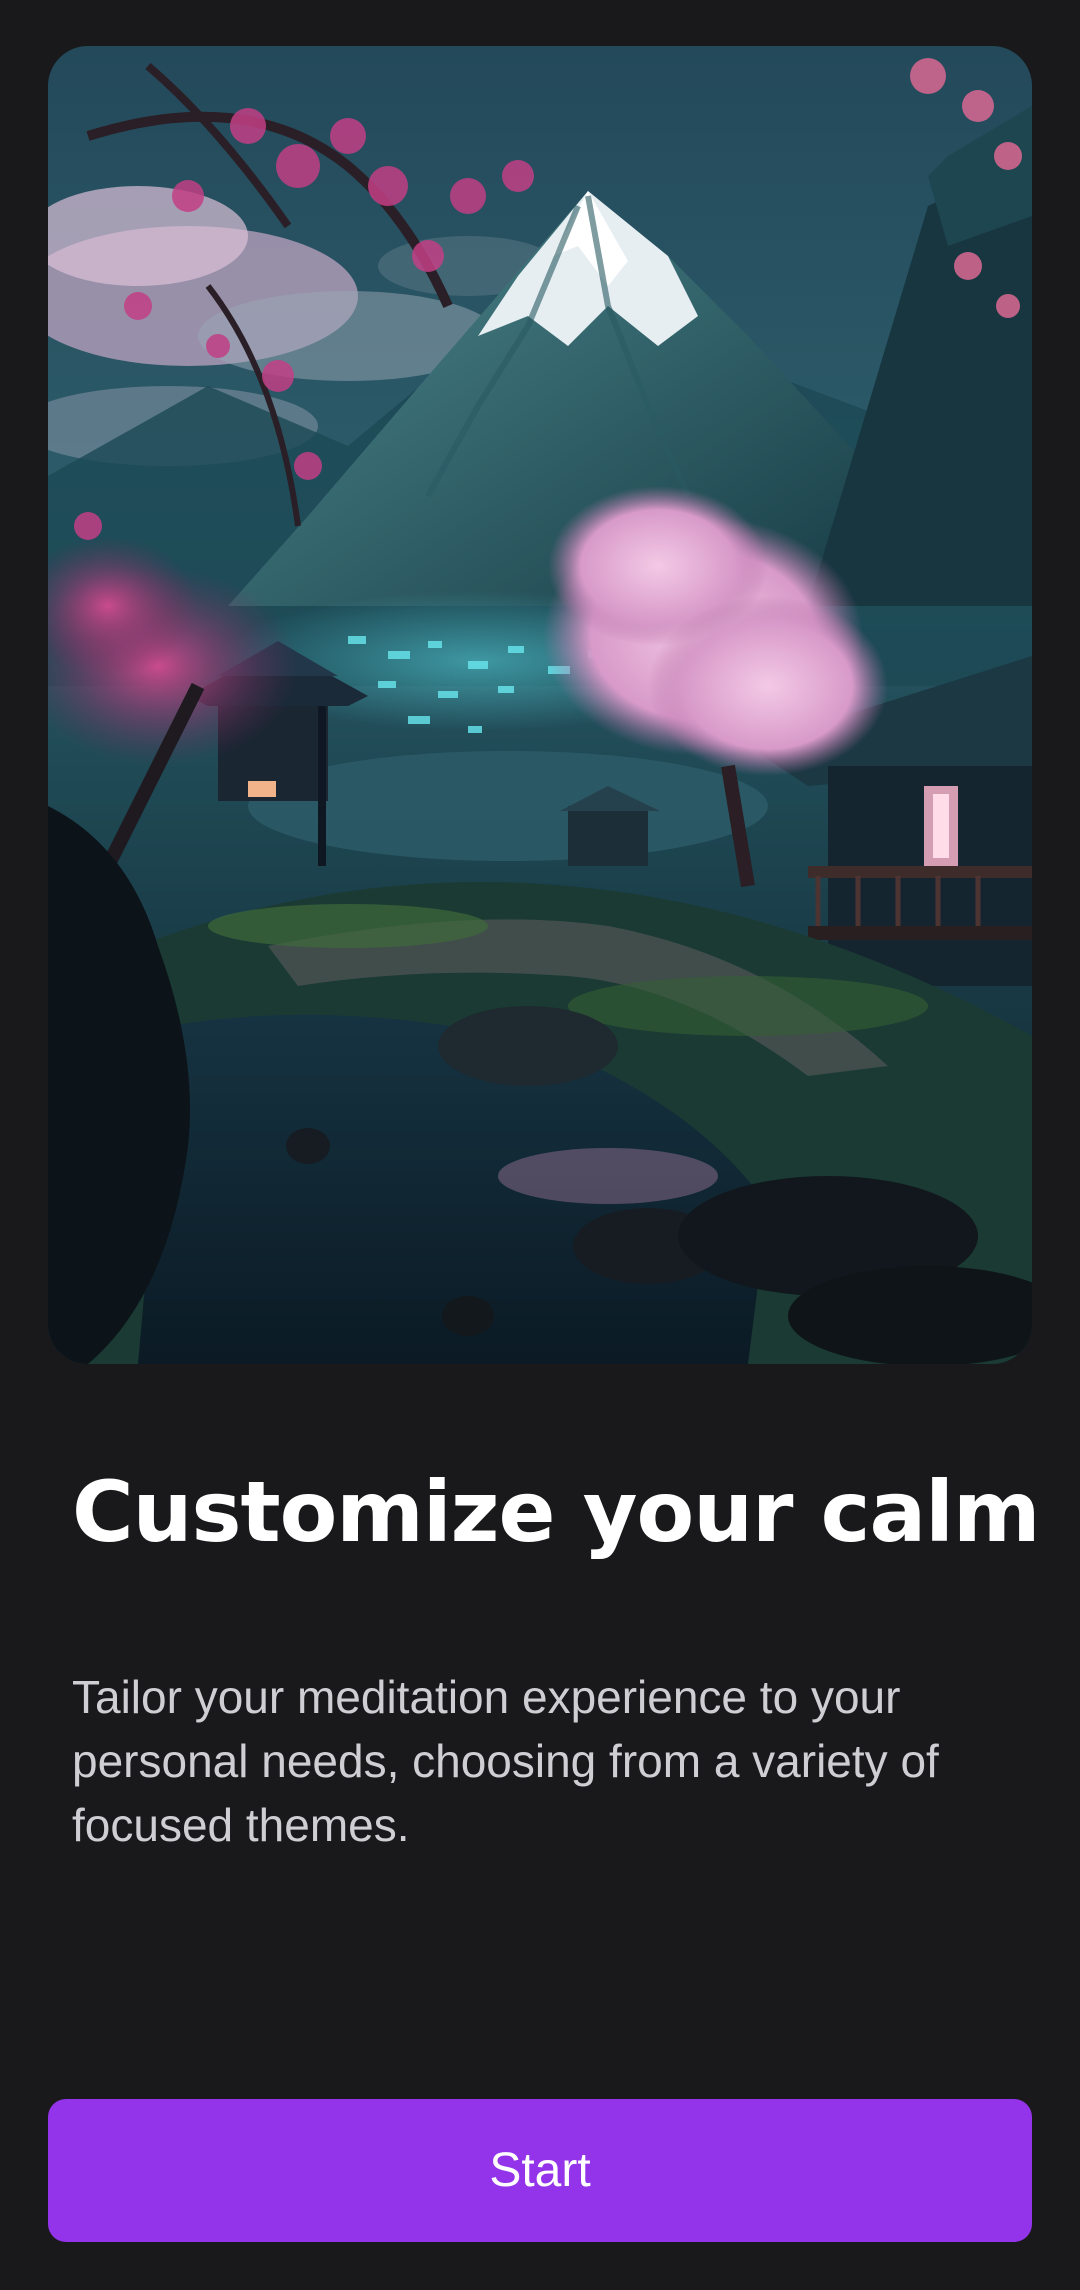 Image resolution: width=1080 pixels, height=2290 pixels. Describe the element at coordinates (556, 1512) in the screenshot. I see `page-title: Customize your calm` at that location.